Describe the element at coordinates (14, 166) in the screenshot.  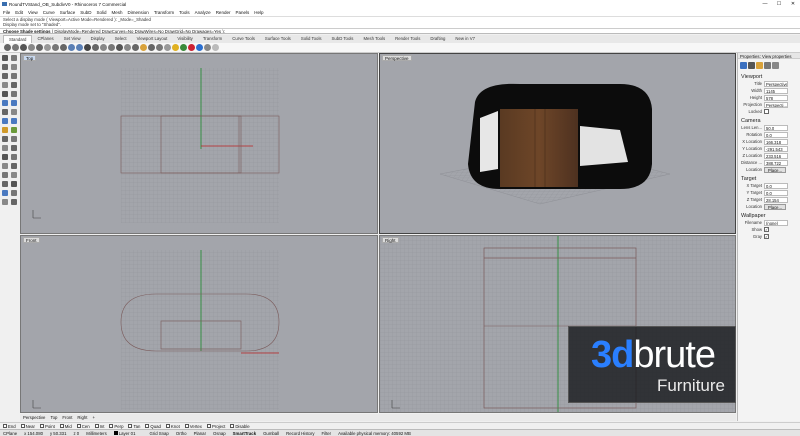
I see `copy-tool-icon` at that location.